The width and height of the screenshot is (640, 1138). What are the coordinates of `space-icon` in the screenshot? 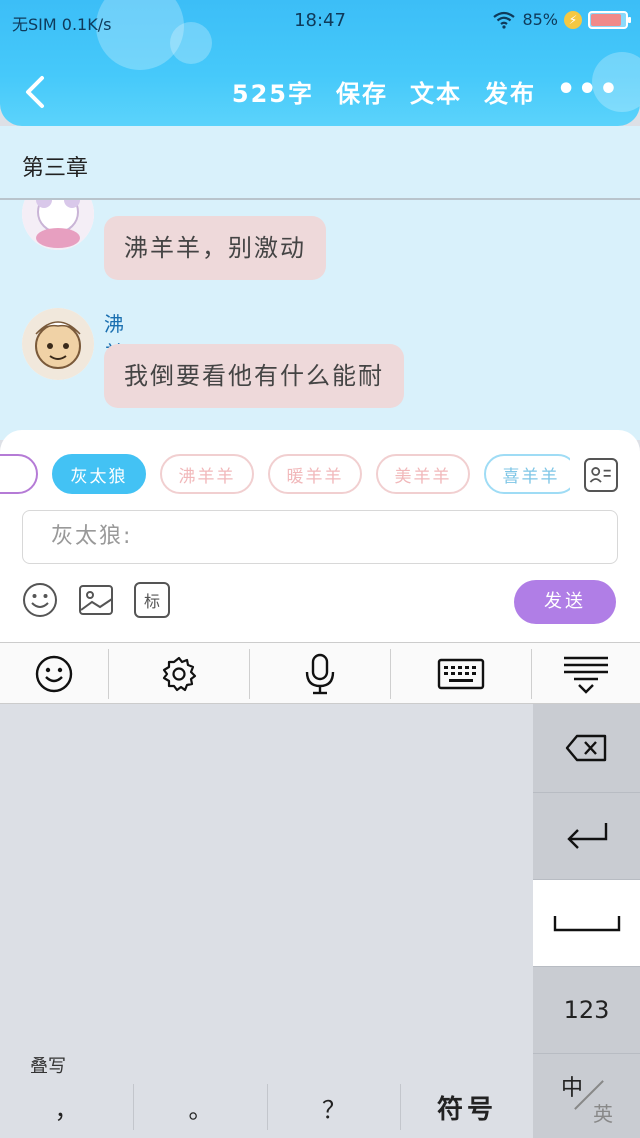 It's located at (586, 924).